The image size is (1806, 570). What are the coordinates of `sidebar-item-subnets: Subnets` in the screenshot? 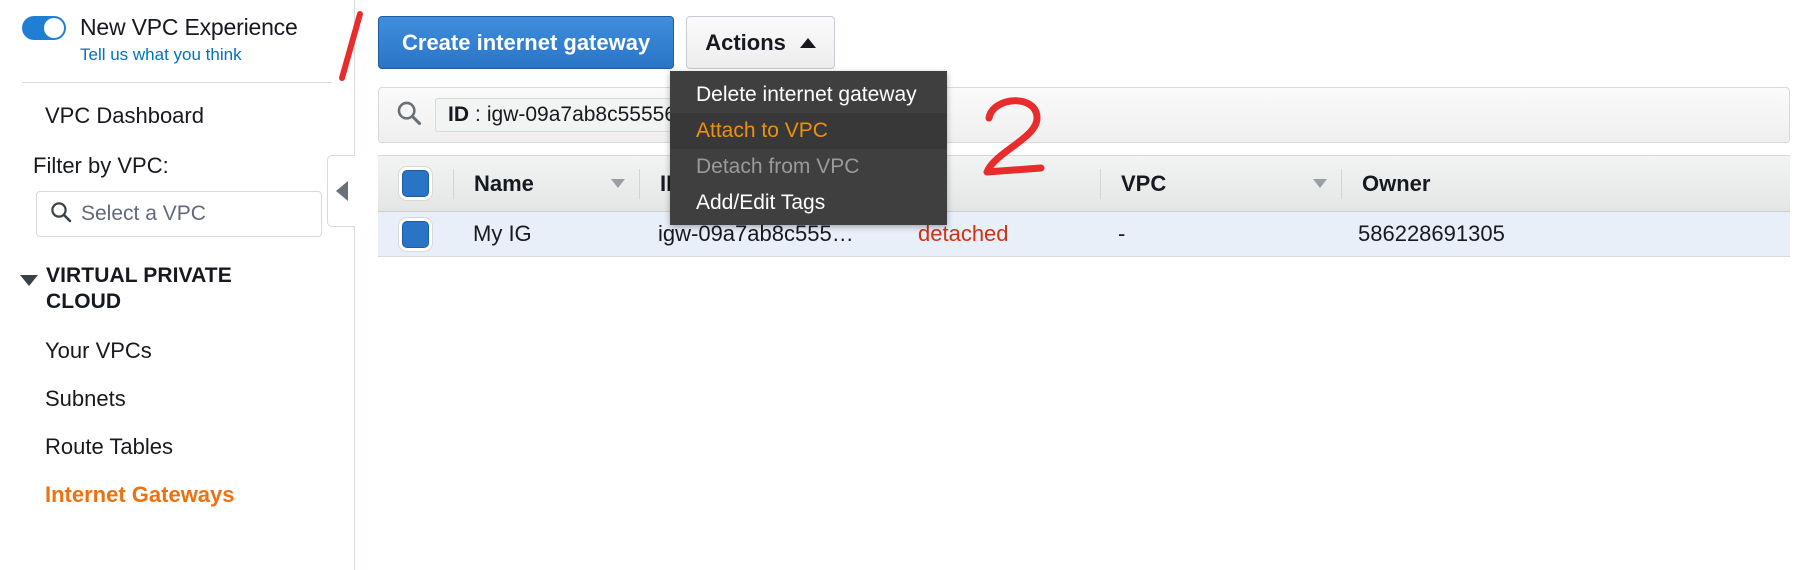 It's located at (199, 399).